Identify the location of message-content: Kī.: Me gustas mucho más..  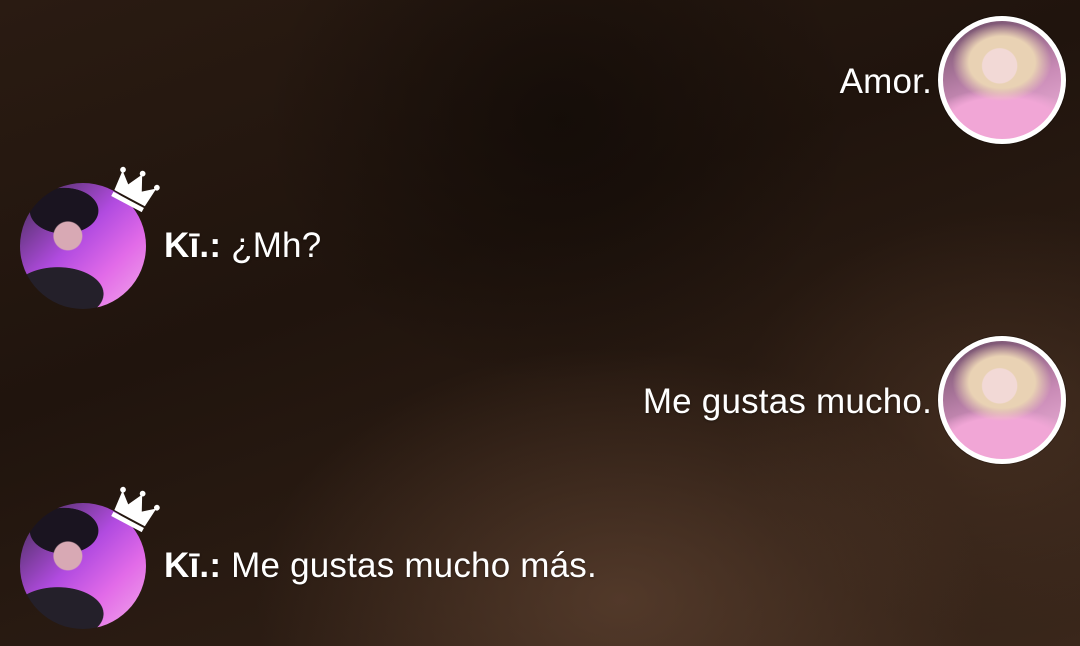
(380, 566).